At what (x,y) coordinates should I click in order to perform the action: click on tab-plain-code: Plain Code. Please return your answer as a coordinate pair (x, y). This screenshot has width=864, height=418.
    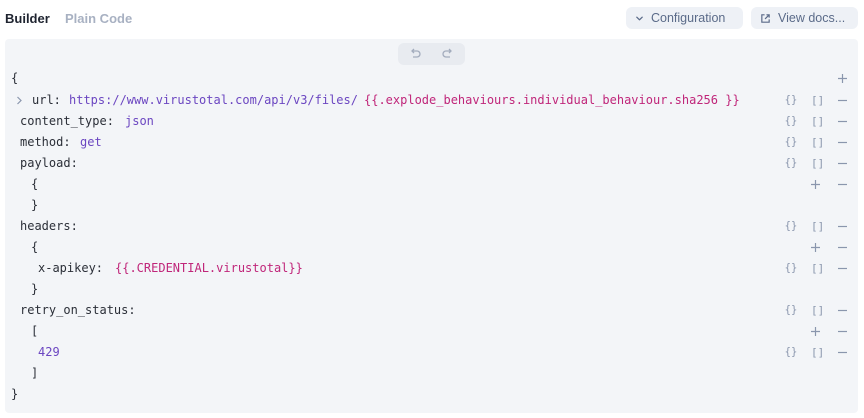
    Looking at the image, I should click on (98, 18).